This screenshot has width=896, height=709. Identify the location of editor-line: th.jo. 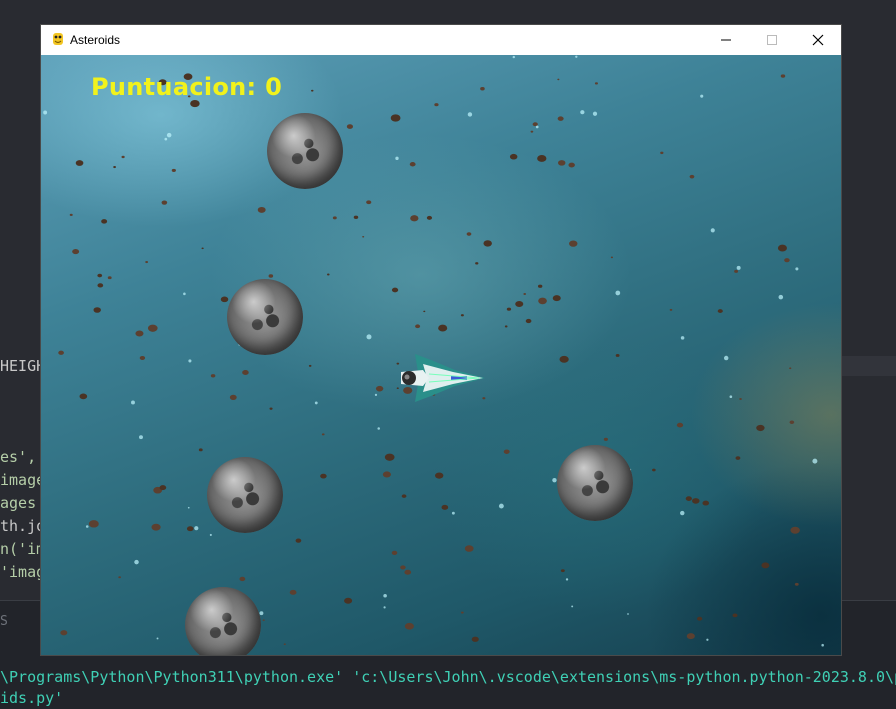
(23, 526).